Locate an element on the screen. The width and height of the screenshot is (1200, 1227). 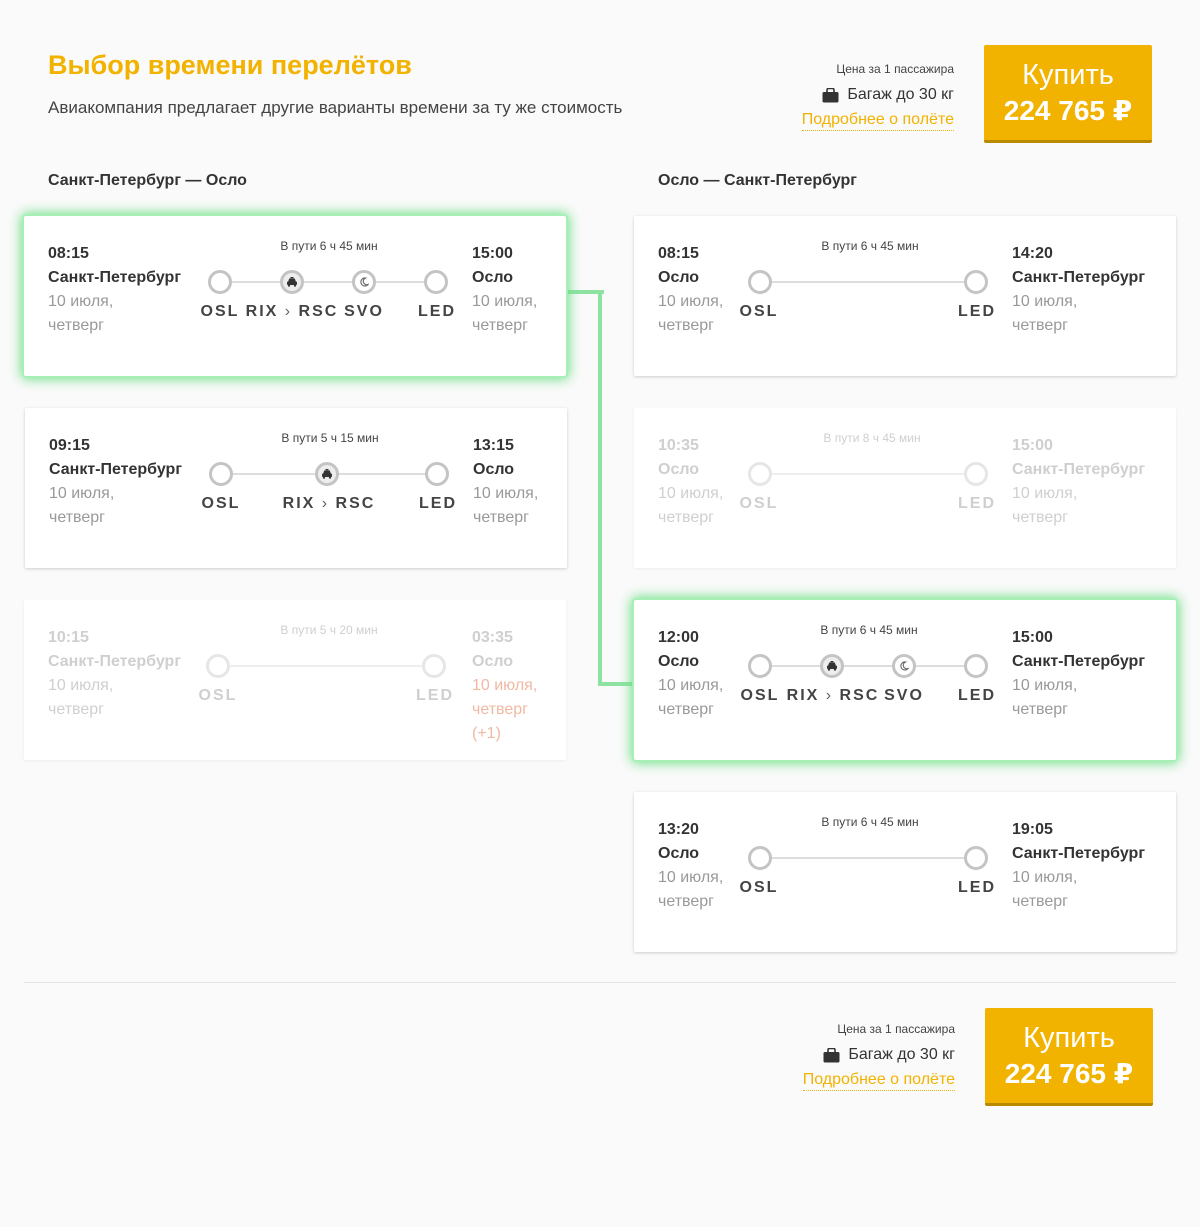
departure-city: Санкт-Петербург is located at coordinates (115, 469).